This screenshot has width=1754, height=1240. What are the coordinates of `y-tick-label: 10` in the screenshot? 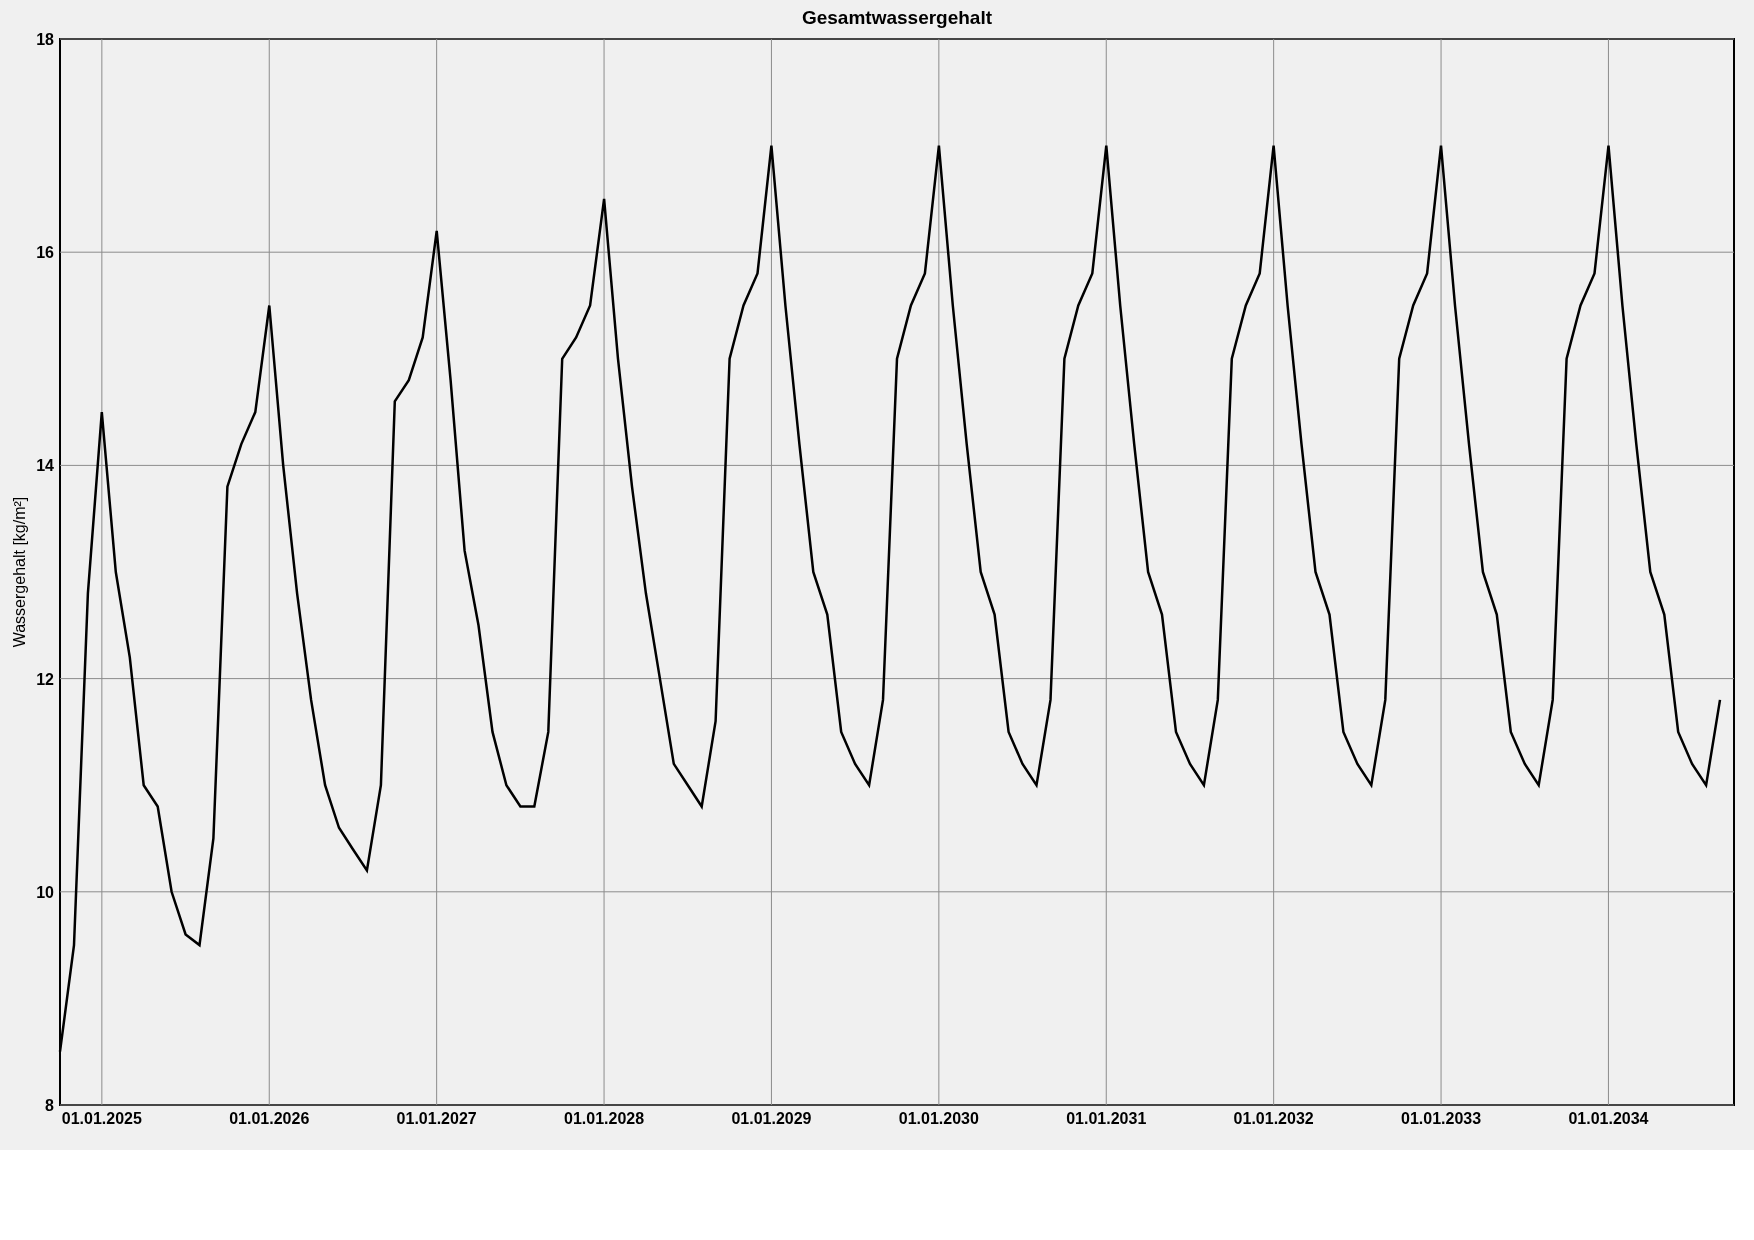 It's located at (45, 892).